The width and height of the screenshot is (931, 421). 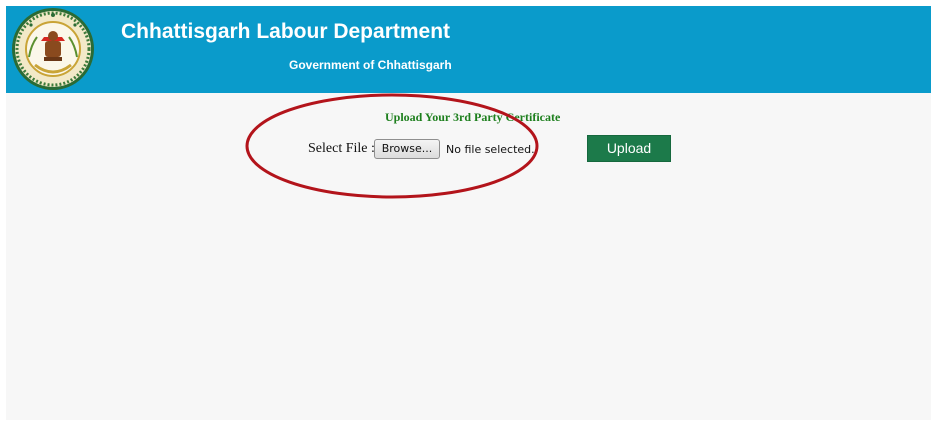 What do you see at coordinates (286, 31) in the screenshot?
I see `site-title: Chhattisgarh Labour Department` at bounding box center [286, 31].